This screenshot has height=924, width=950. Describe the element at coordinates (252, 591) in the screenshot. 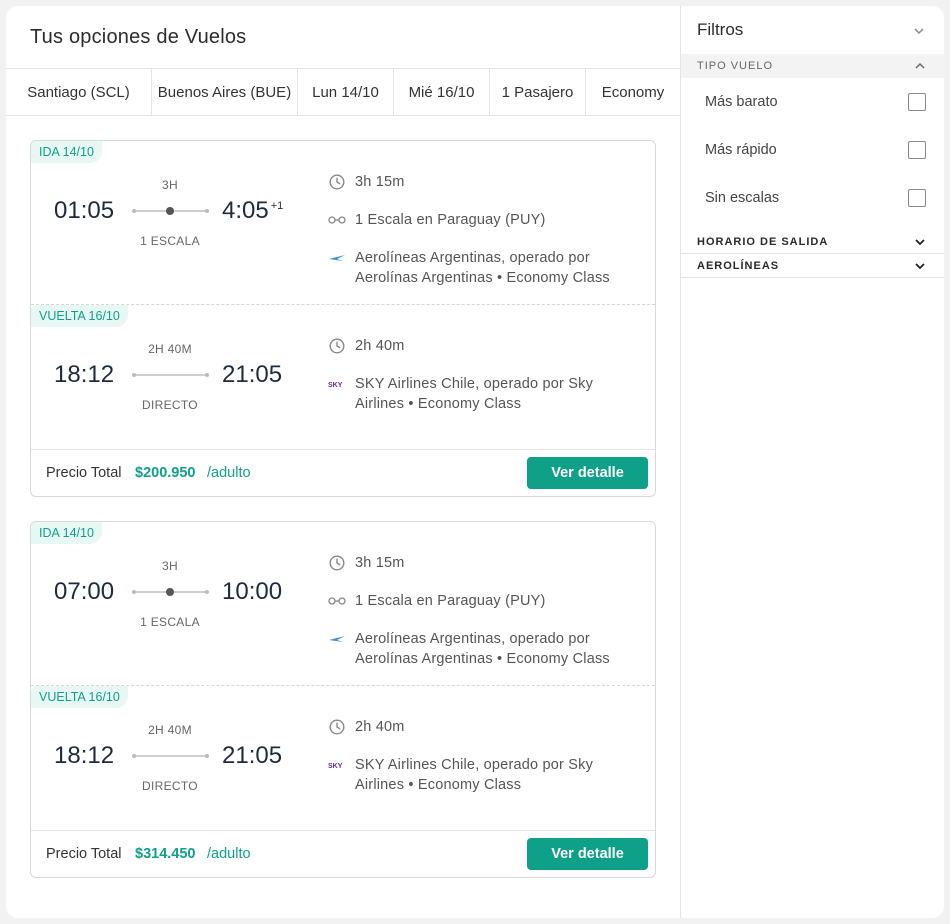

I see `arrival-time: 10:00` at that location.